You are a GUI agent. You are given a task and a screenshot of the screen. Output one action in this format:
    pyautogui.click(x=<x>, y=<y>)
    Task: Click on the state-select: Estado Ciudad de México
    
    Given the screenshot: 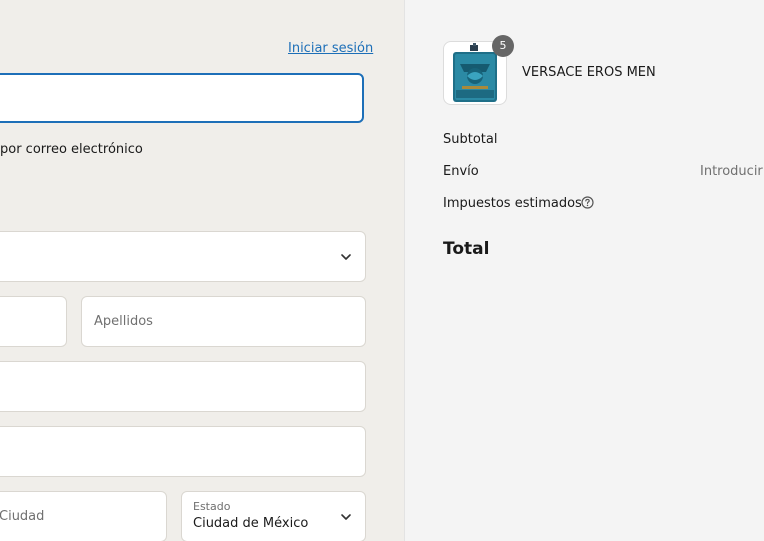 What is the action you would take?
    pyautogui.click(x=273, y=516)
    